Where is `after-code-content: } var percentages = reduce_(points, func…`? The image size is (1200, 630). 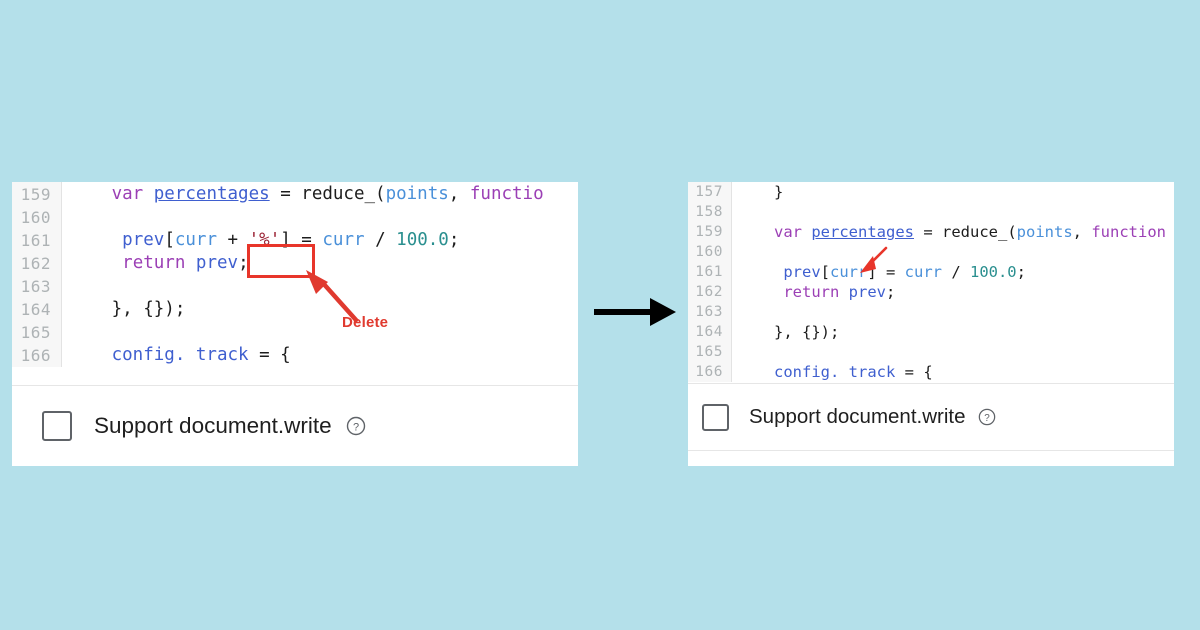 after-code-content: } var percentages = reduce_(points, func… is located at coordinates (953, 282).